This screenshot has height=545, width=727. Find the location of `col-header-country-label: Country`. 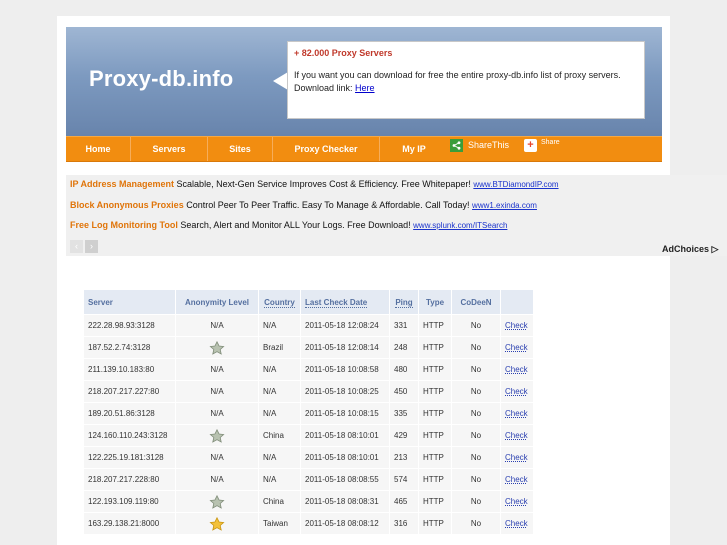

col-header-country-label: Country is located at coordinates (279, 302).